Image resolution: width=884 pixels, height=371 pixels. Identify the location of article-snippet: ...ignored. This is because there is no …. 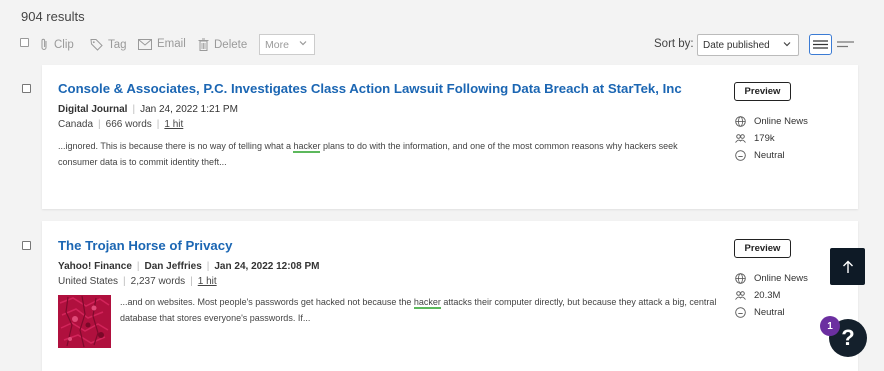
(388, 154).